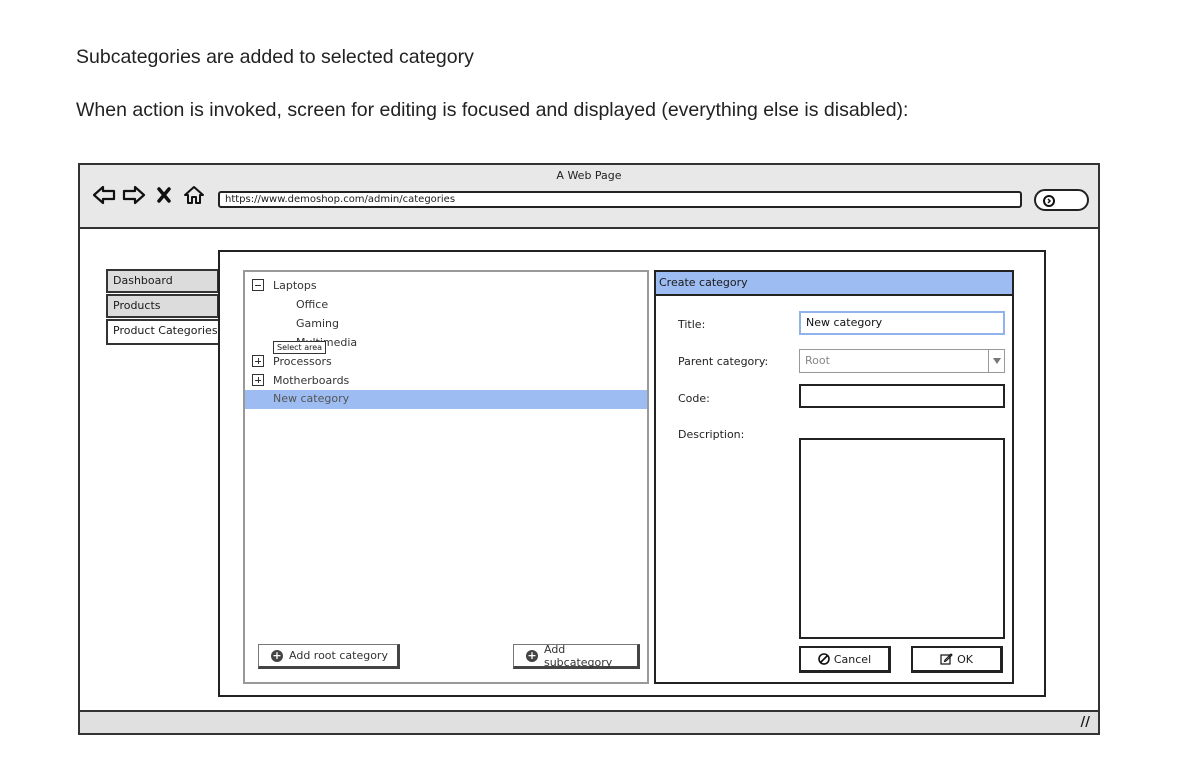  Describe the element at coordinates (302, 361) in the screenshot. I see `tree-item-processors: Processors` at that location.